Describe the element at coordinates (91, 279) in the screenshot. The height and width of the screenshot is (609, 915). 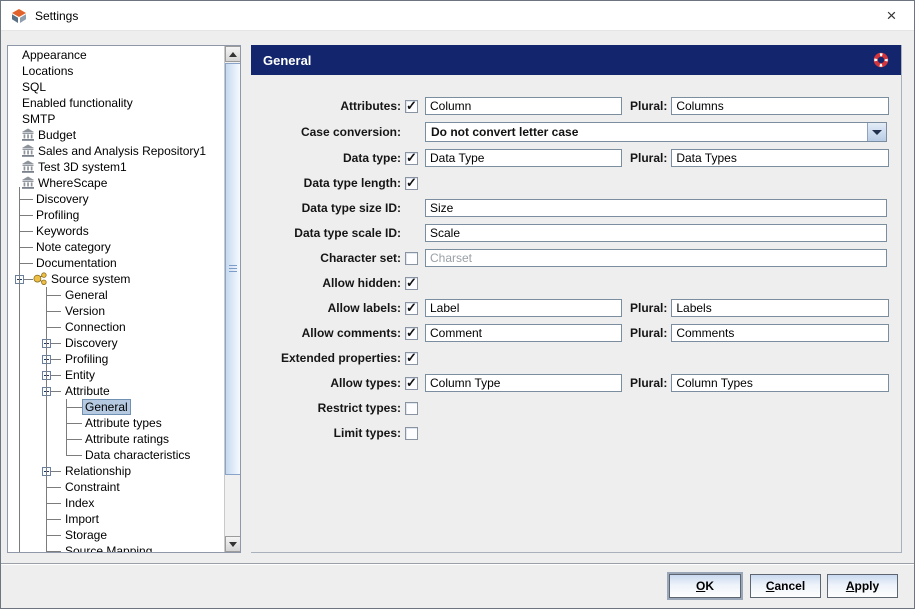
I see `tree-item-label: Source system` at that location.